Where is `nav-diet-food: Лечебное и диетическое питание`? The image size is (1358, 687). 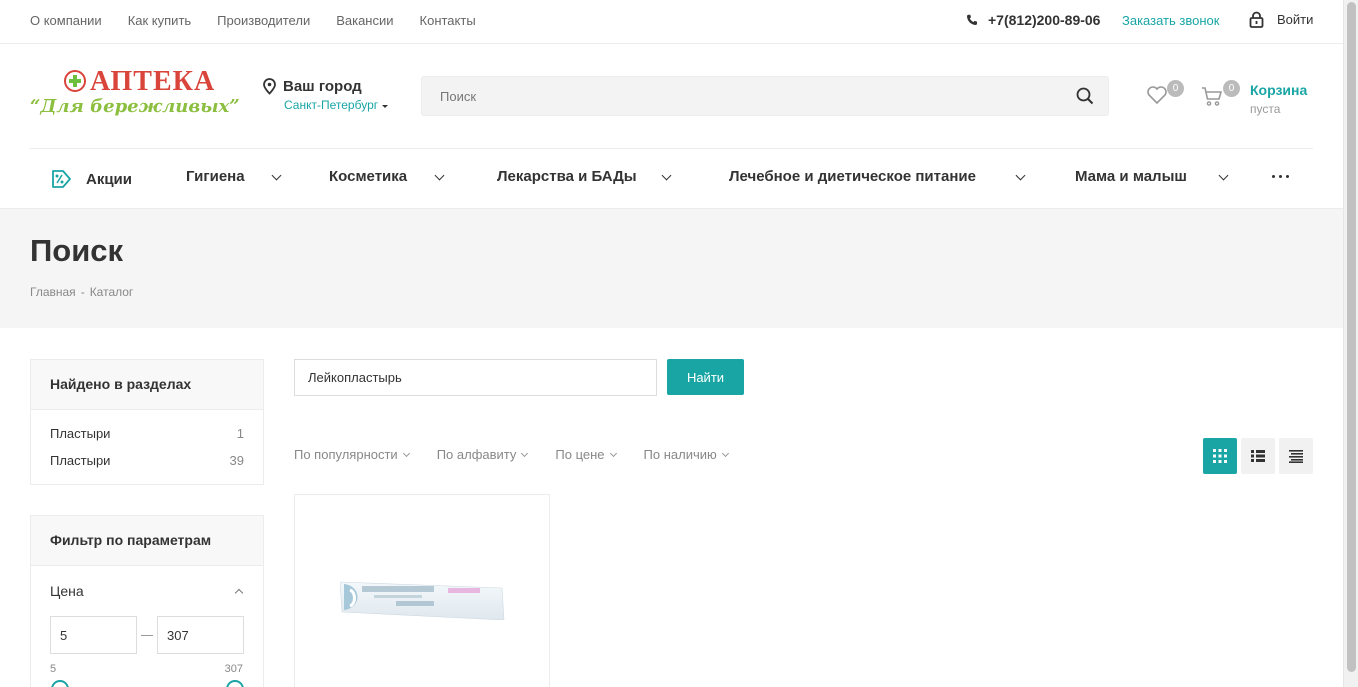 nav-diet-food: Лечебное и диетическое питание is located at coordinates (877, 176).